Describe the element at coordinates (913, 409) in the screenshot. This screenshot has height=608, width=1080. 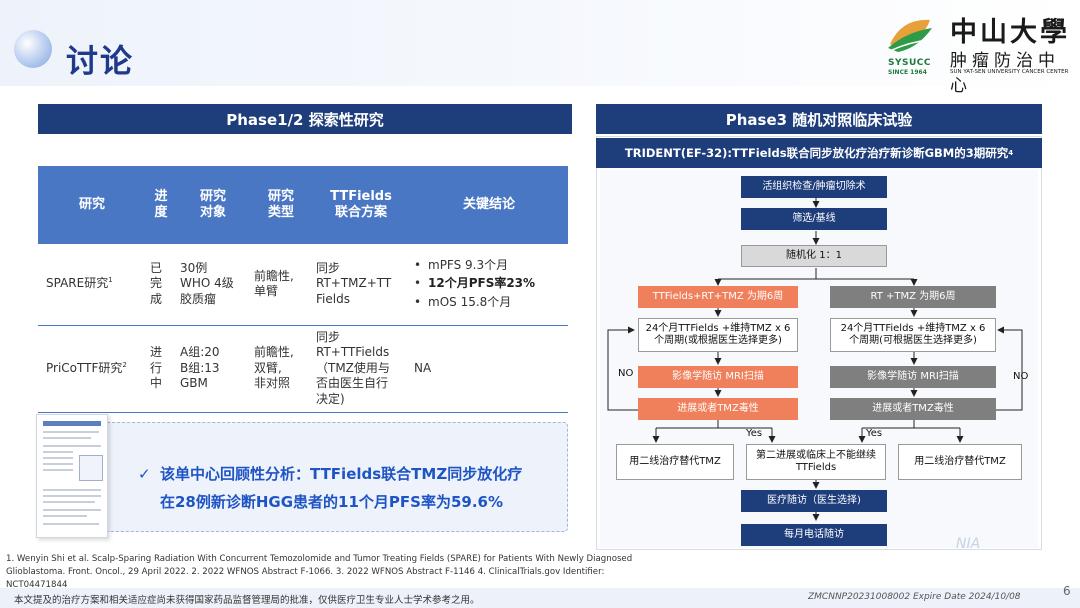
I see `flow-prog-b: 进展或者TMZ毒性` at that location.